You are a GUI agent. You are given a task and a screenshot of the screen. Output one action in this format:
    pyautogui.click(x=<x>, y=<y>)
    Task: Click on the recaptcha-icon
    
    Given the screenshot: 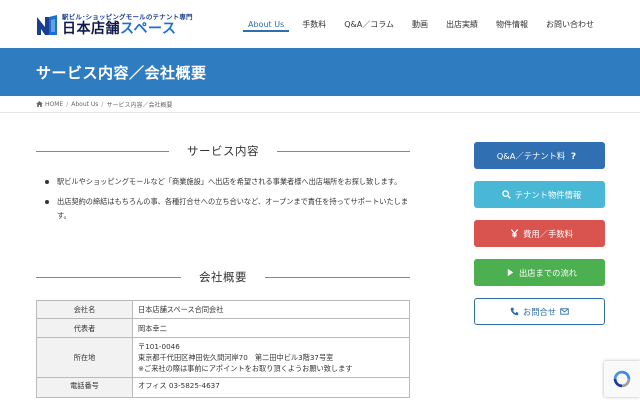 What is the action you would take?
    pyautogui.click(x=622, y=379)
    